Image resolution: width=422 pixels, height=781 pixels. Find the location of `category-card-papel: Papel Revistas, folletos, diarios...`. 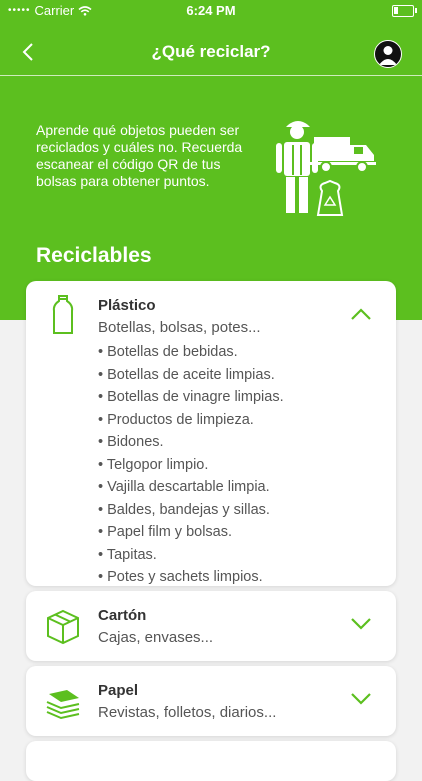

category-card-papel: Papel Revistas, folletos, diarios... is located at coordinates (211, 701).